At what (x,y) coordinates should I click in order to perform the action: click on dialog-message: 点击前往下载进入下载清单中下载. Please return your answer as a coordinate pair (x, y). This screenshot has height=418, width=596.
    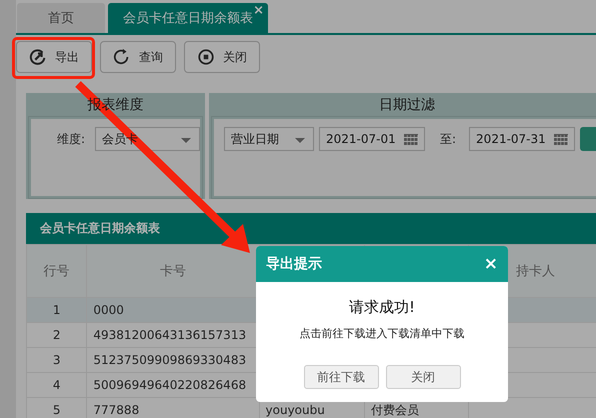
    Looking at the image, I should click on (382, 333).